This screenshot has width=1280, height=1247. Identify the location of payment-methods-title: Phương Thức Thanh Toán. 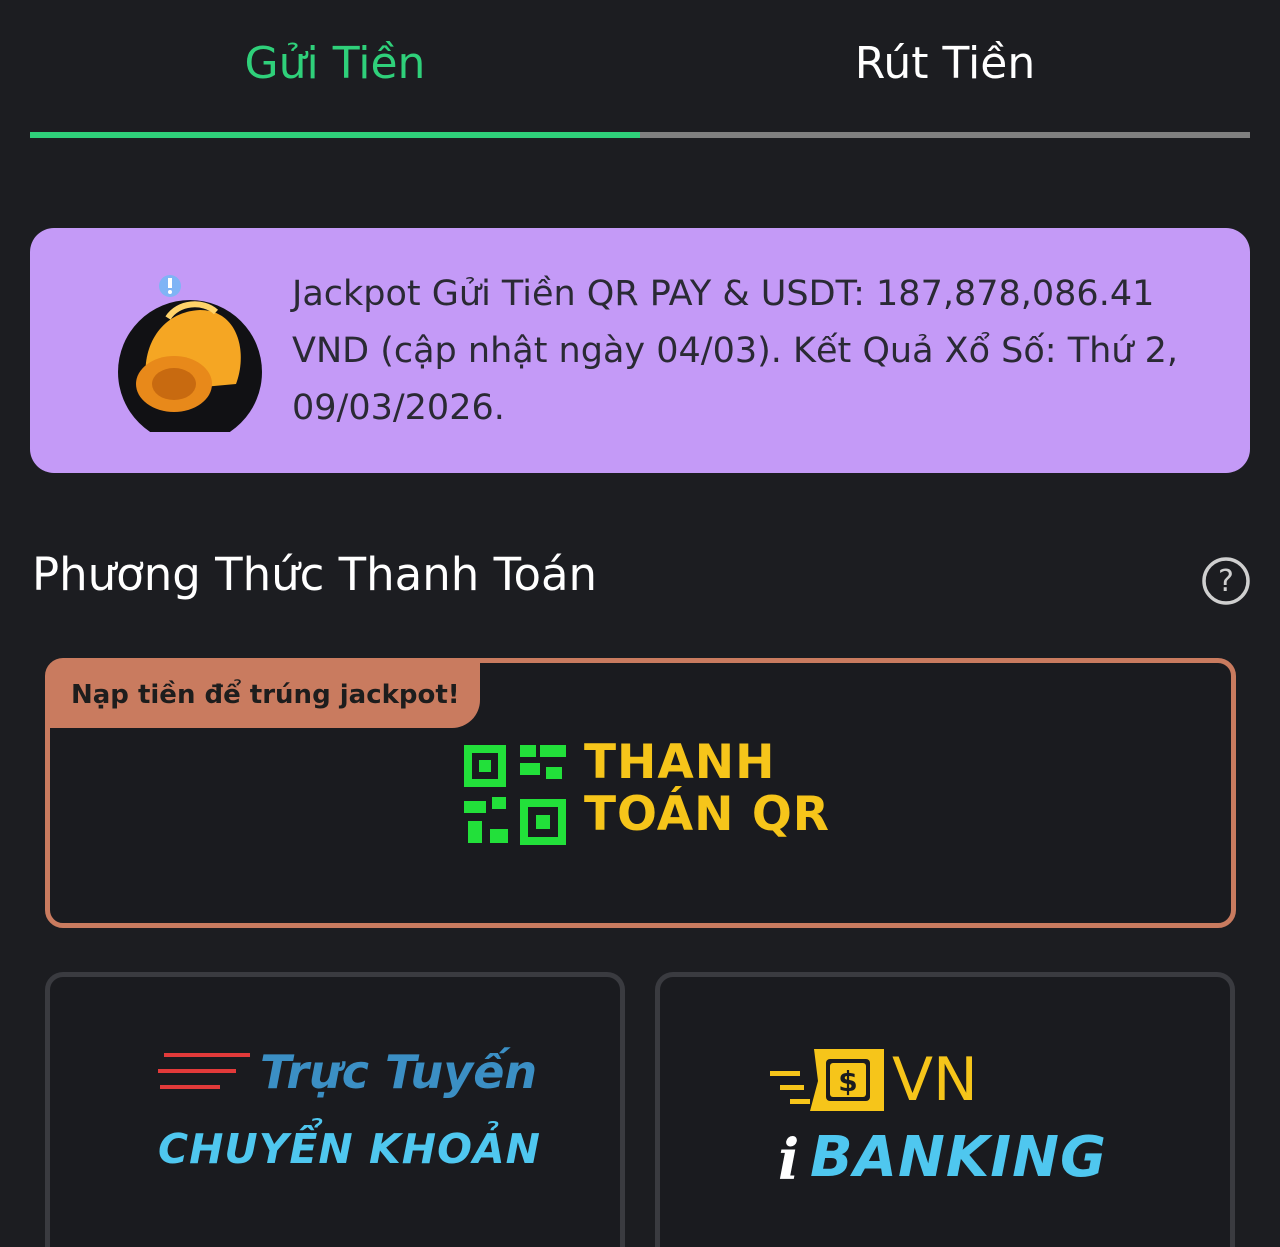
(315, 574).